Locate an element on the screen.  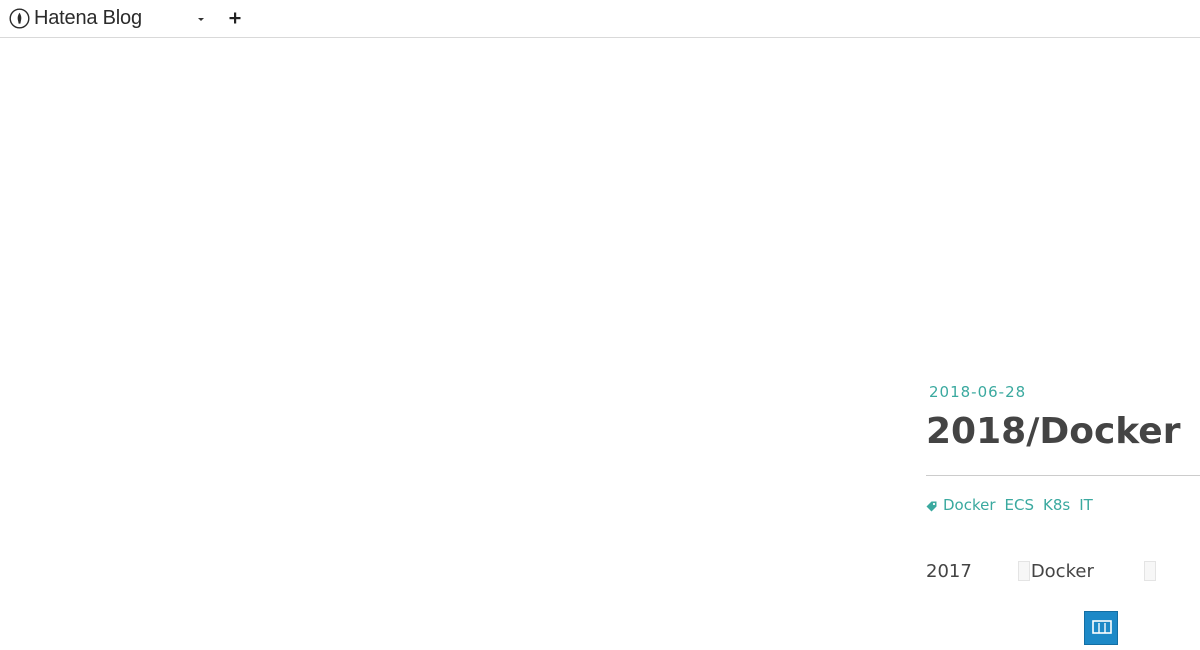
top-navigation-bar: Hatena Blog is located at coordinates (600, 19).